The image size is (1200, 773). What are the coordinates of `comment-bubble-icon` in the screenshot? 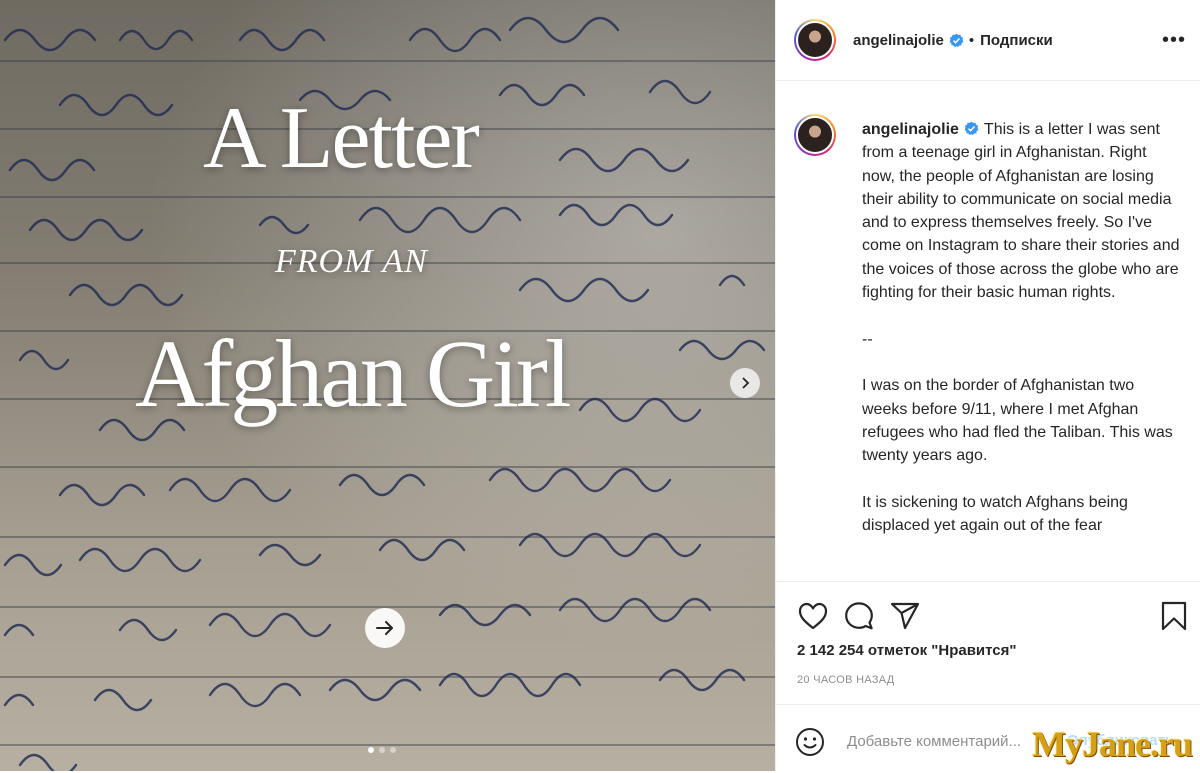 It's located at (859, 616).